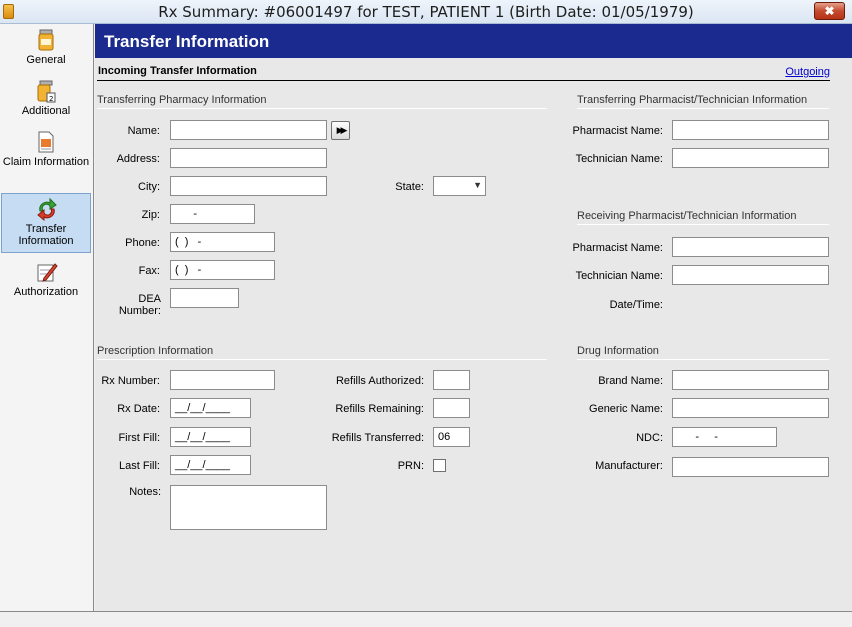 Image resolution: width=852 pixels, height=627 pixels. Describe the element at coordinates (426, 619) in the screenshot. I see `status-bar` at that location.